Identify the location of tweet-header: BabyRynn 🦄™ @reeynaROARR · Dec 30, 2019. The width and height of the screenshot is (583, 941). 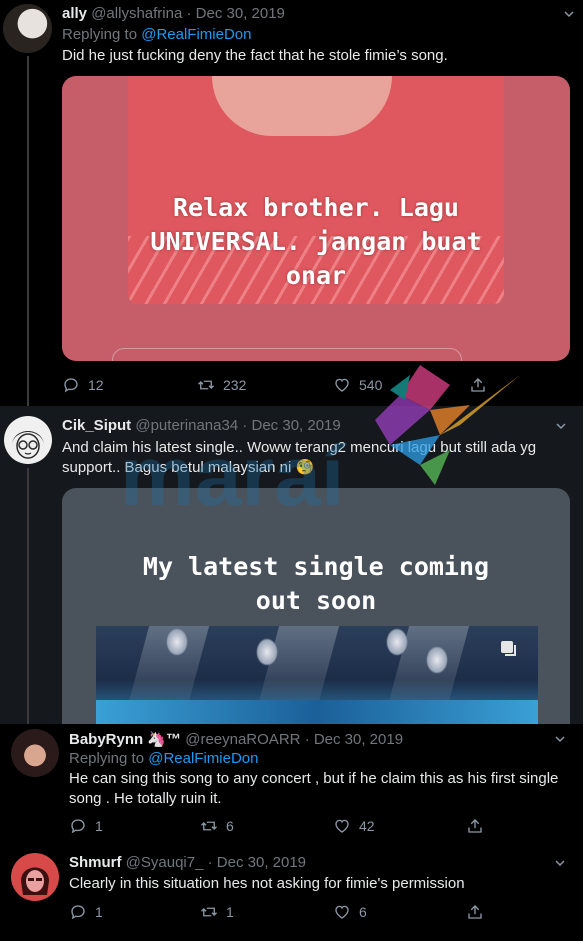
(236, 739).